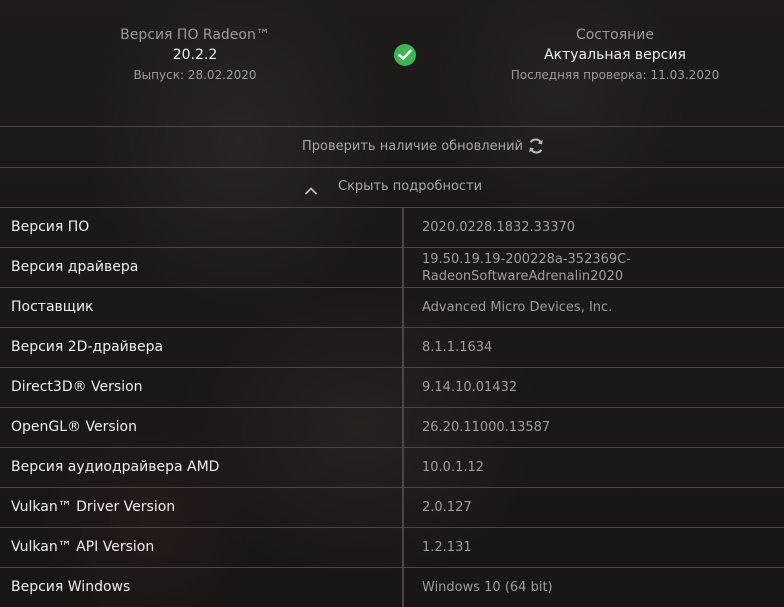 The width and height of the screenshot is (784, 607). What do you see at coordinates (487, 587) in the screenshot?
I see `row-value: Windows 10 (64 bit)` at bounding box center [487, 587].